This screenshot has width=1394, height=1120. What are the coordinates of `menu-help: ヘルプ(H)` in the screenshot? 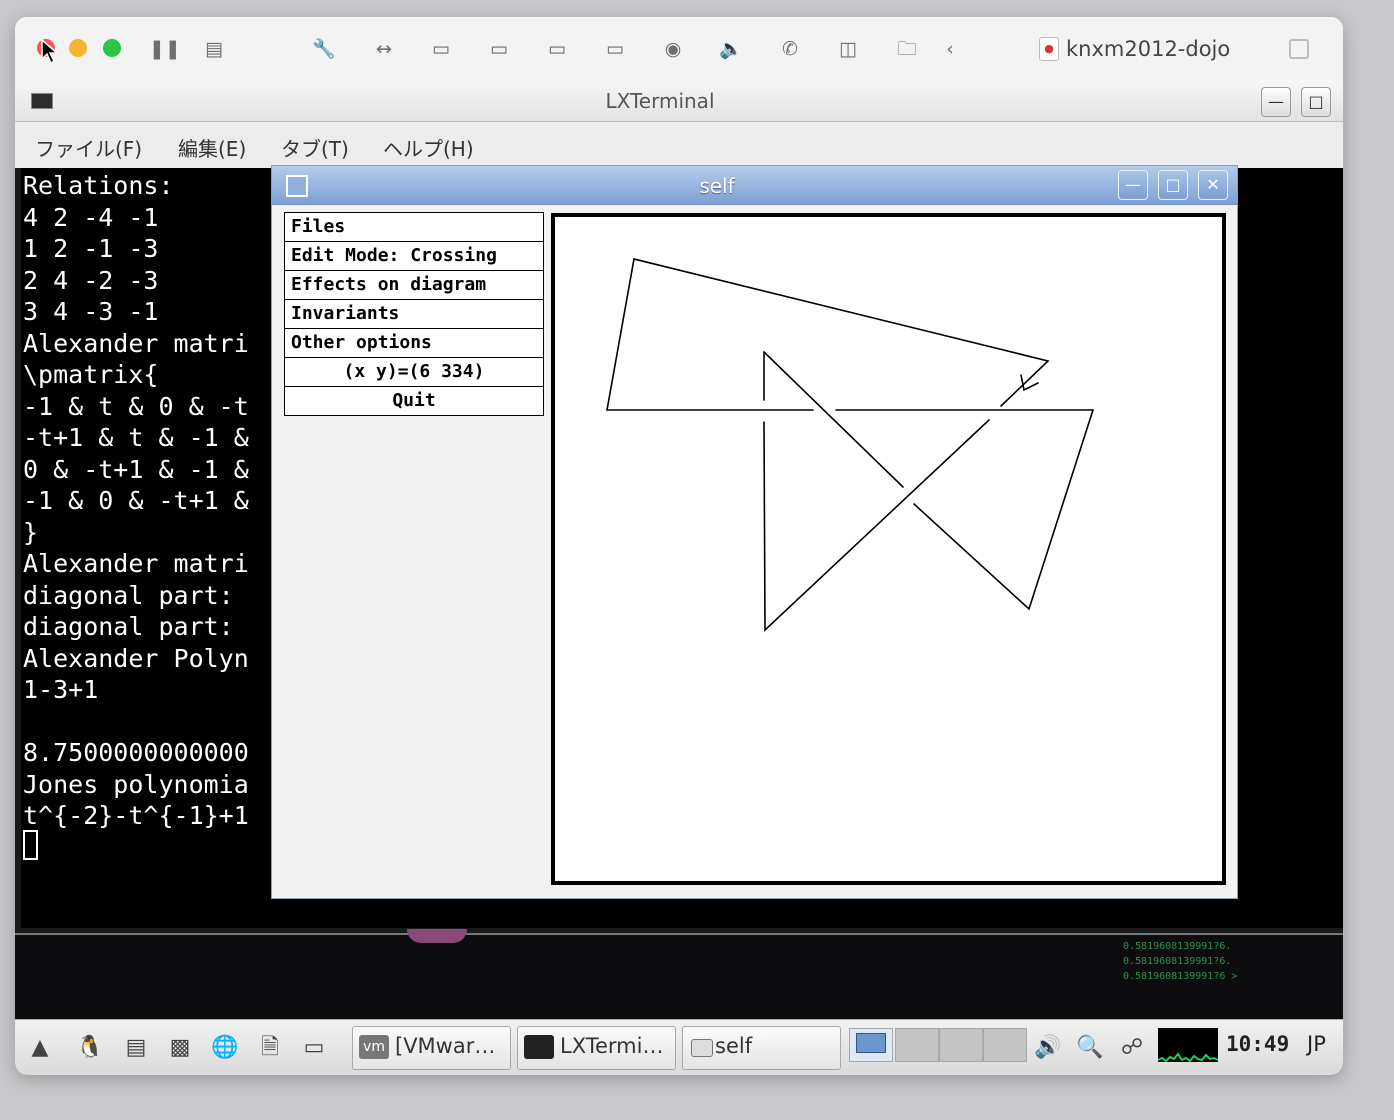 It's located at (428, 147).